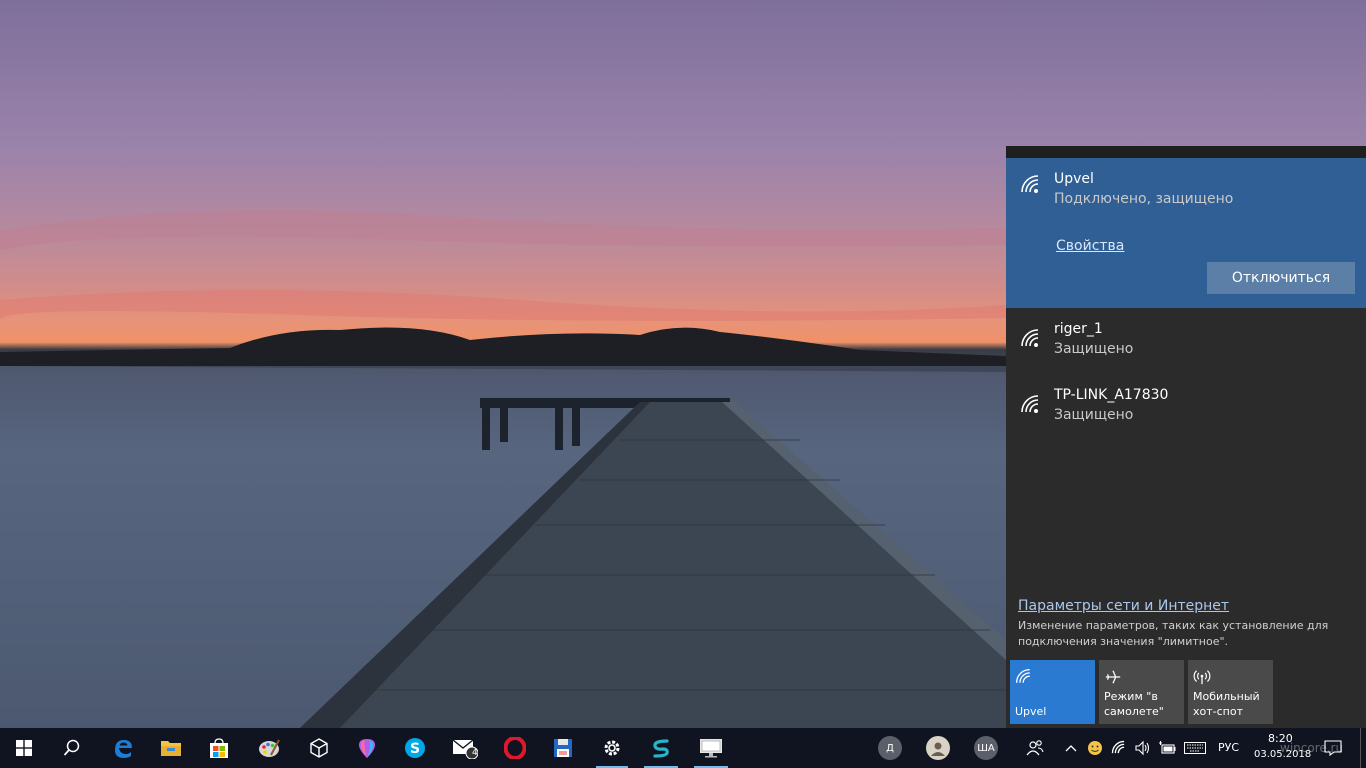 The height and width of the screenshot is (768, 1366). What do you see at coordinates (475, 753) in the screenshot?
I see `mail-unread-badge: 4` at bounding box center [475, 753].